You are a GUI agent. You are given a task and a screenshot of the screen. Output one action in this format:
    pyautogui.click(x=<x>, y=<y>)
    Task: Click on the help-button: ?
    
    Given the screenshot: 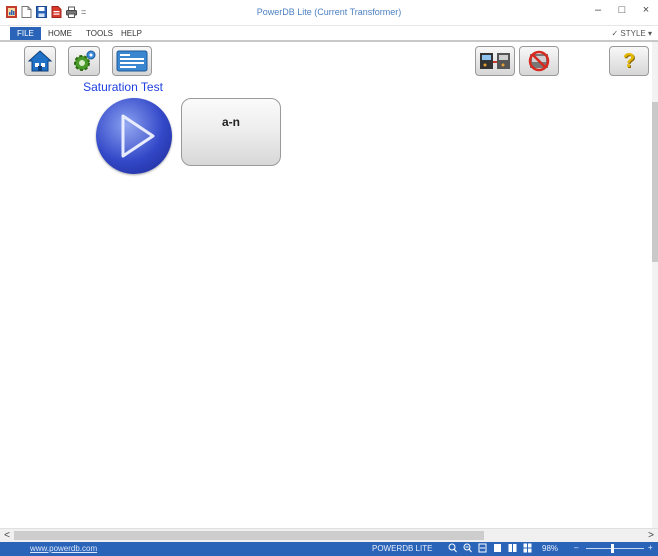 What is the action you would take?
    pyautogui.click(x=629, y=61)
    